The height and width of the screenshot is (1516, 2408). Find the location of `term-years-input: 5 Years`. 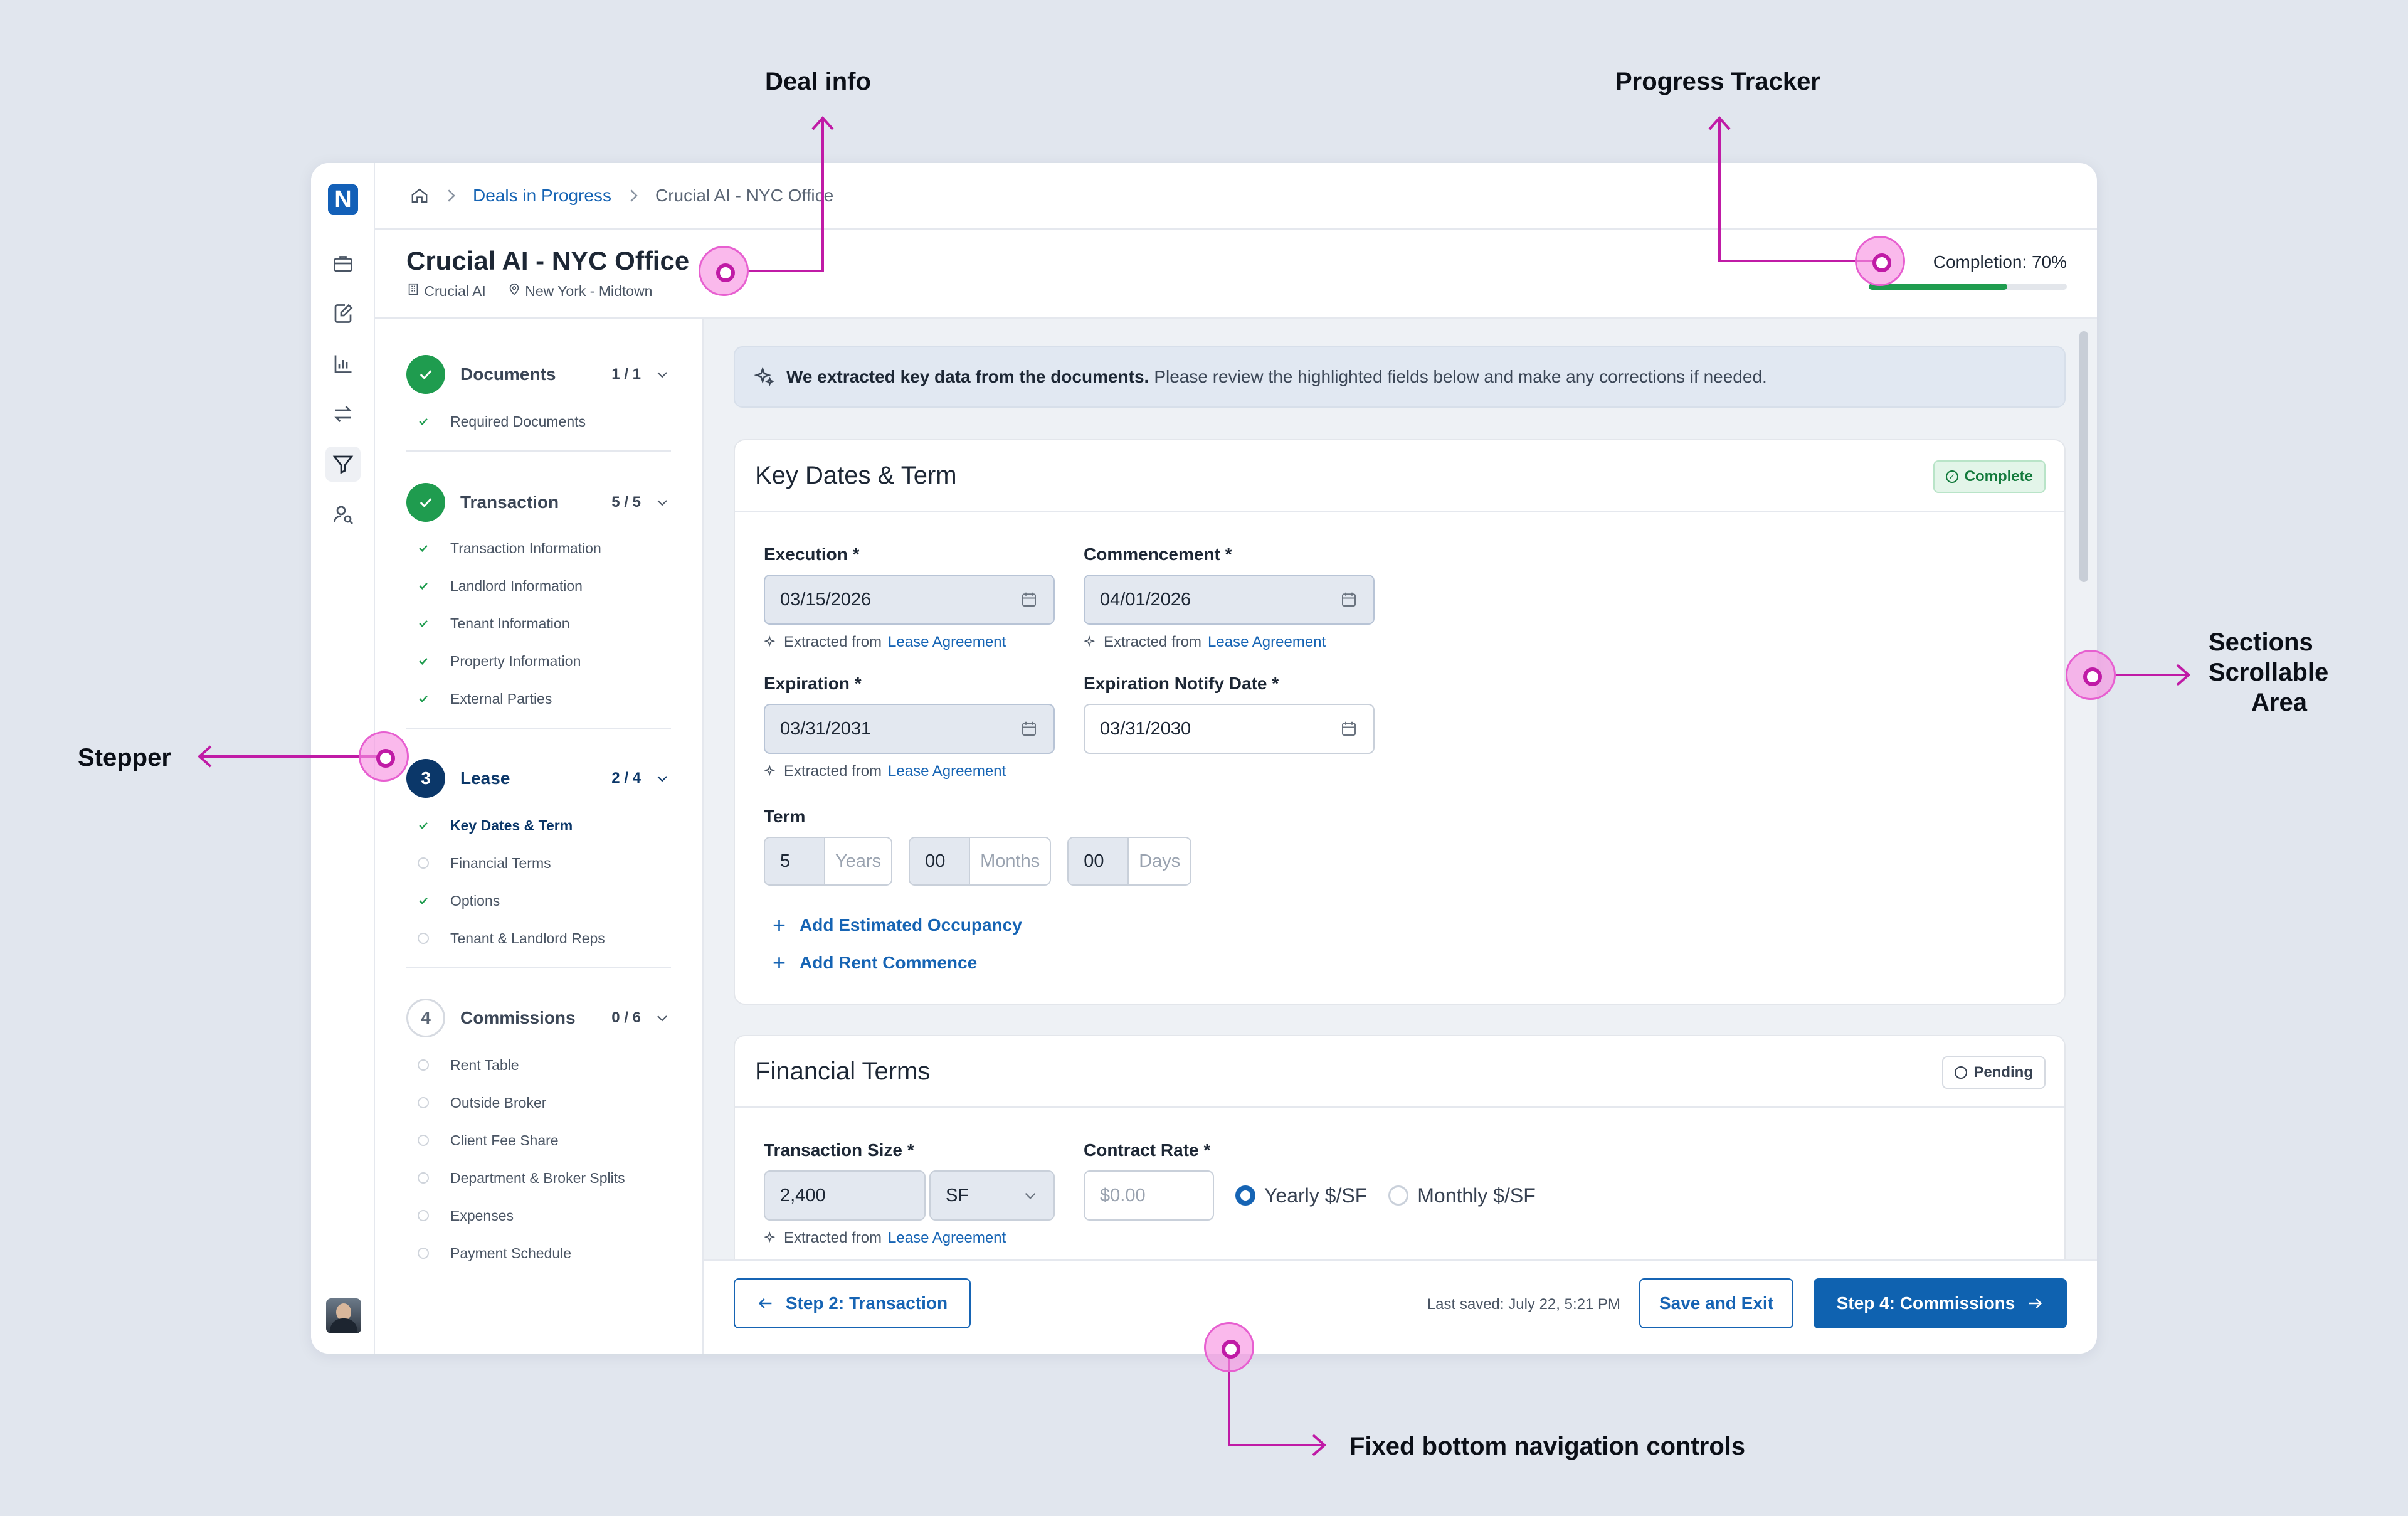

term-years-input: 5 Years is located at coordinates (828, 861).